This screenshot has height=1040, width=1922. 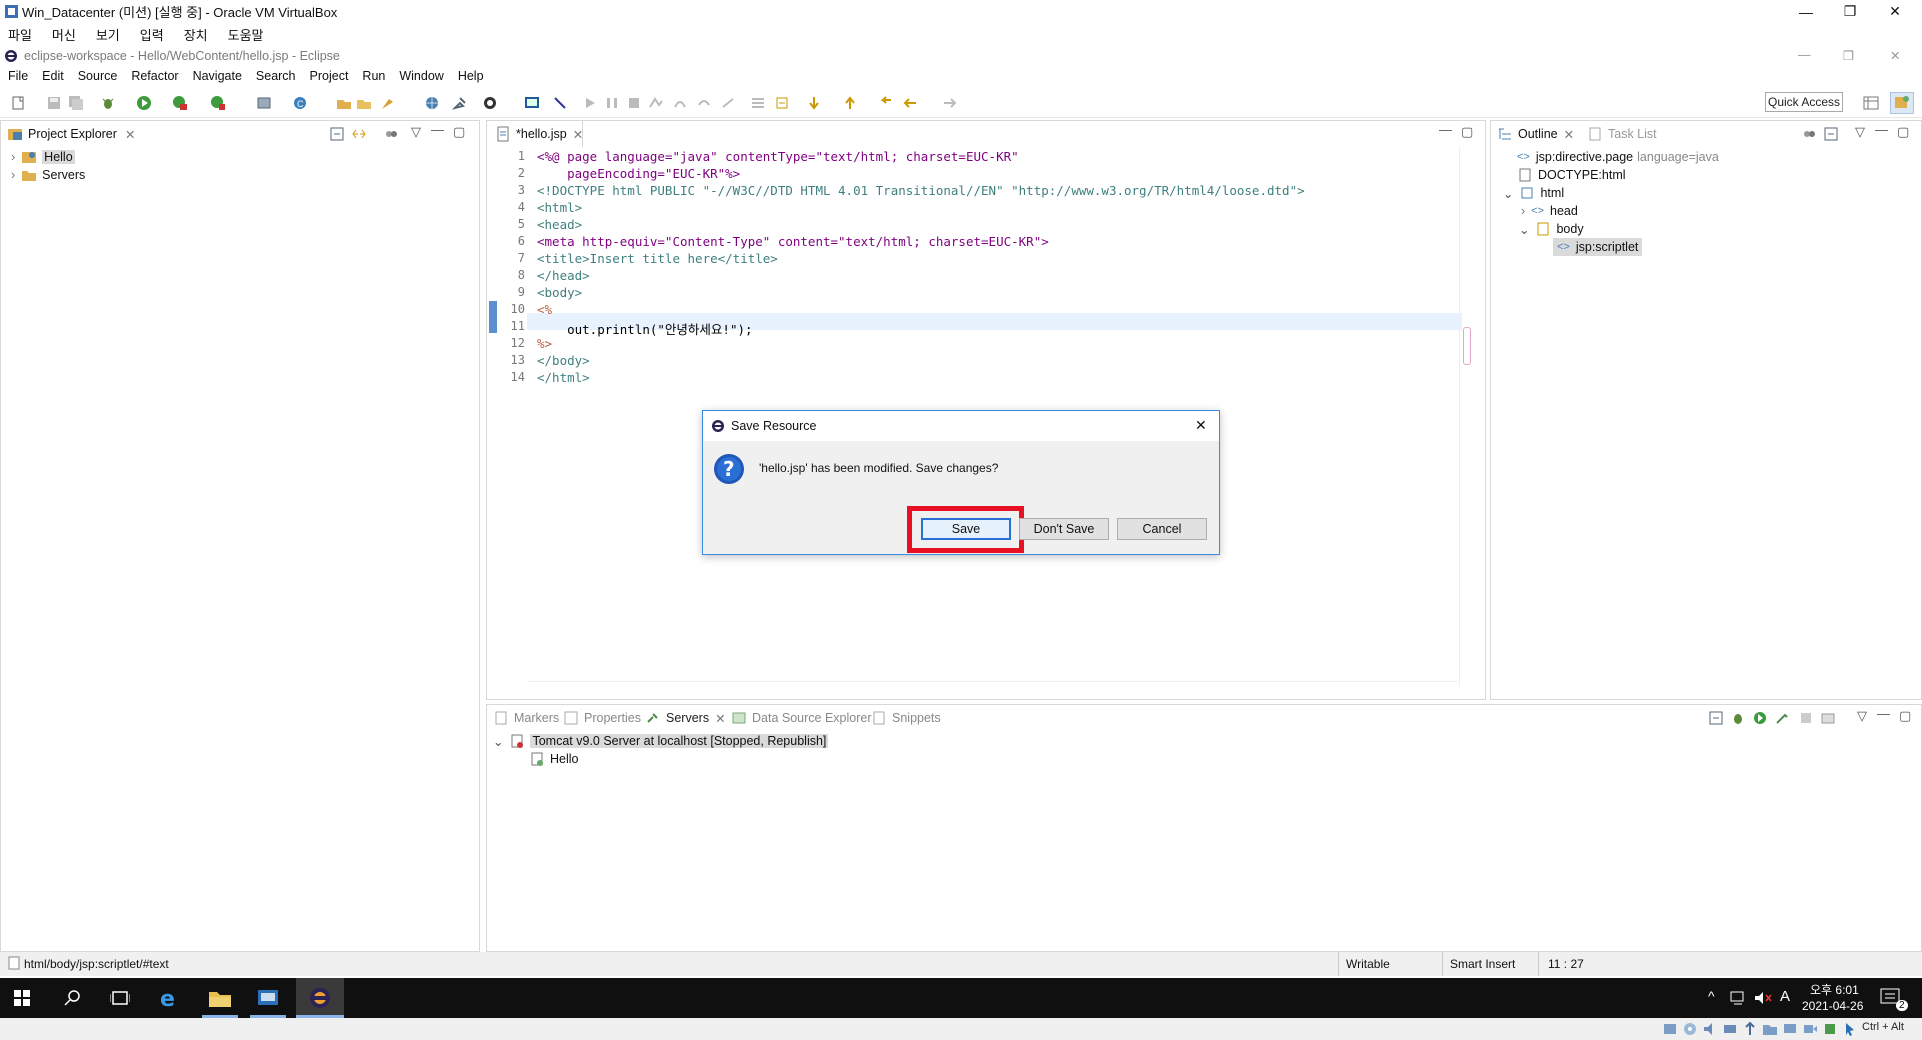 I want to click on editor-horizontal-scrollbar, so click(x=992, y=688).